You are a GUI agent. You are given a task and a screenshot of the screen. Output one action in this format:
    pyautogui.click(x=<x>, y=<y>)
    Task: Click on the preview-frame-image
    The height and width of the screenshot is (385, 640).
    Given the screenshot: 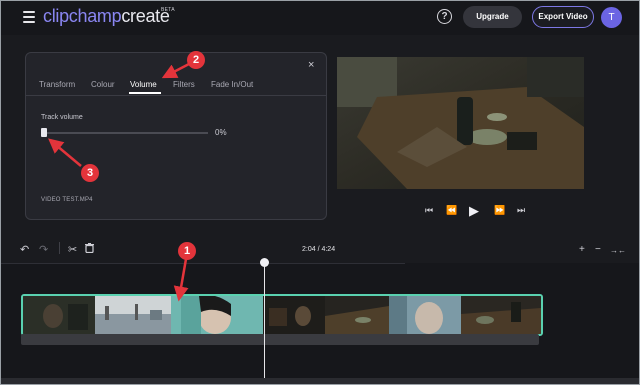 What is the action you would take?
    pyautogui.click(x=460, y=123)
    